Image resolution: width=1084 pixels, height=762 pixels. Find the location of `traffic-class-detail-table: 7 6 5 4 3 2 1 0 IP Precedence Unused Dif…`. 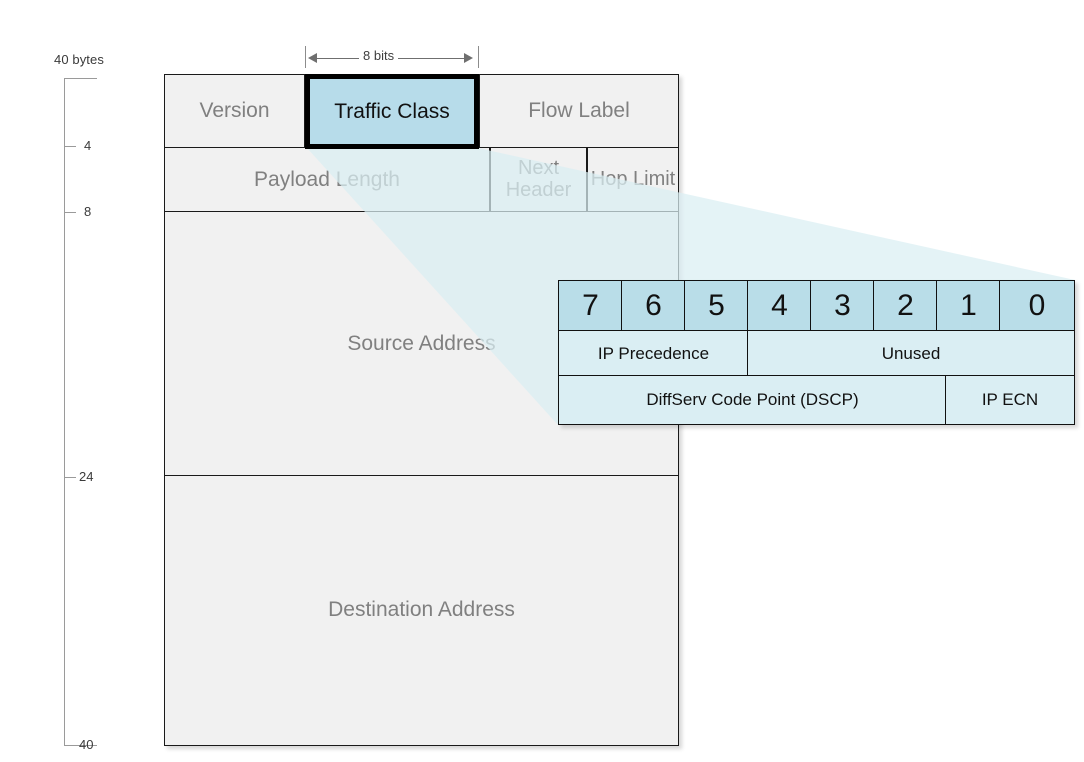

traffic-class-detail-table: 7 6 5 4 3 2 1 0 IP Precedence Unused Dif… is located at coordinates (816, 352).